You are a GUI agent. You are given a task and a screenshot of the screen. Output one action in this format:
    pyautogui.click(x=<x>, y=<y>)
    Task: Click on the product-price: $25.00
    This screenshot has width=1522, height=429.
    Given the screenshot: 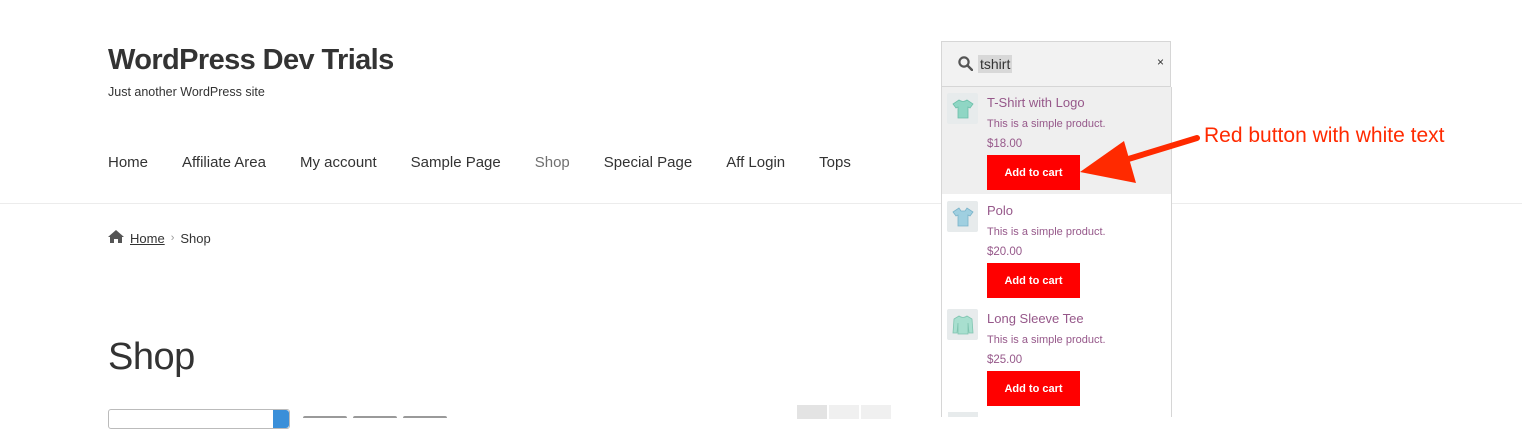 What is the action you would take?
    pyautogui.click(x=1005, y=360)
    